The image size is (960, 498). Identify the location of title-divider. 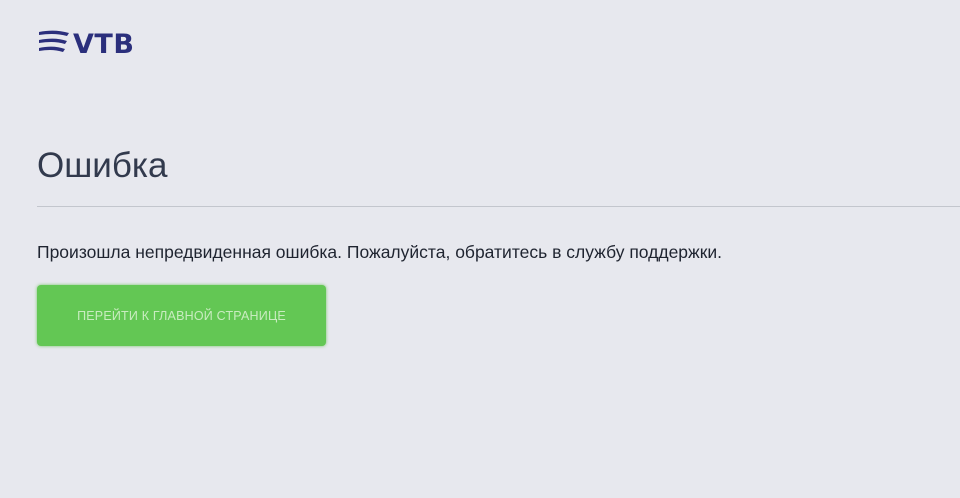
(498, 206).